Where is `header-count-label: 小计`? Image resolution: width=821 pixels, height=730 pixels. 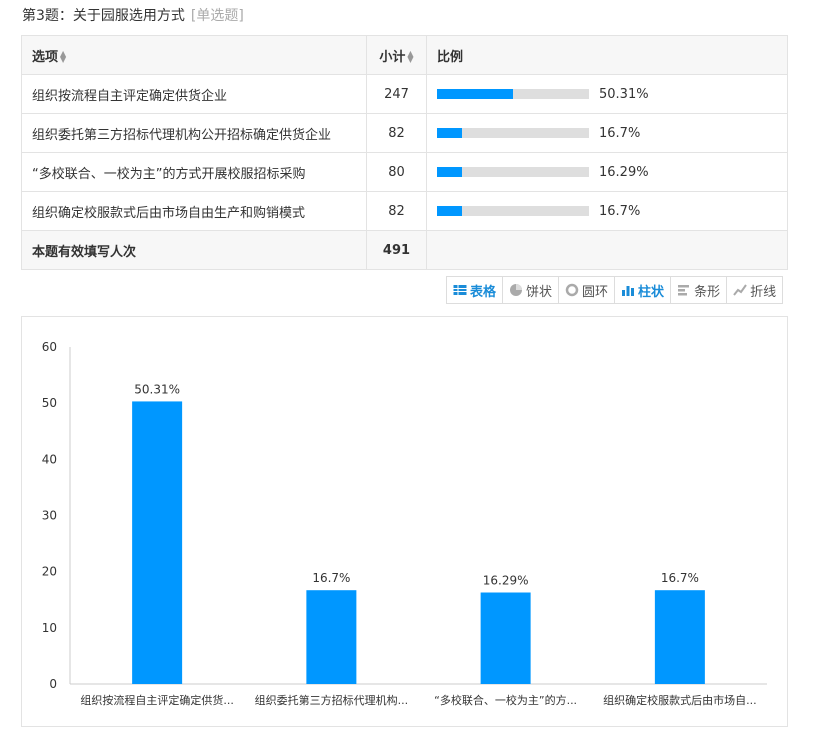
header-count-label: 小计 is located at coordinates (392, 57).